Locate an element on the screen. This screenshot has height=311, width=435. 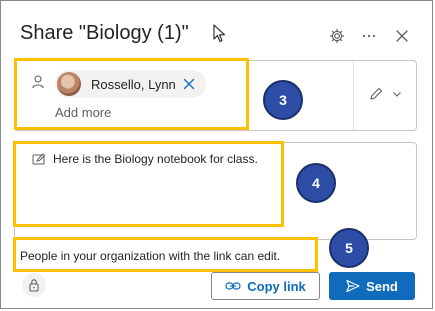
pencil-icon is located at coordinates (376, 93).